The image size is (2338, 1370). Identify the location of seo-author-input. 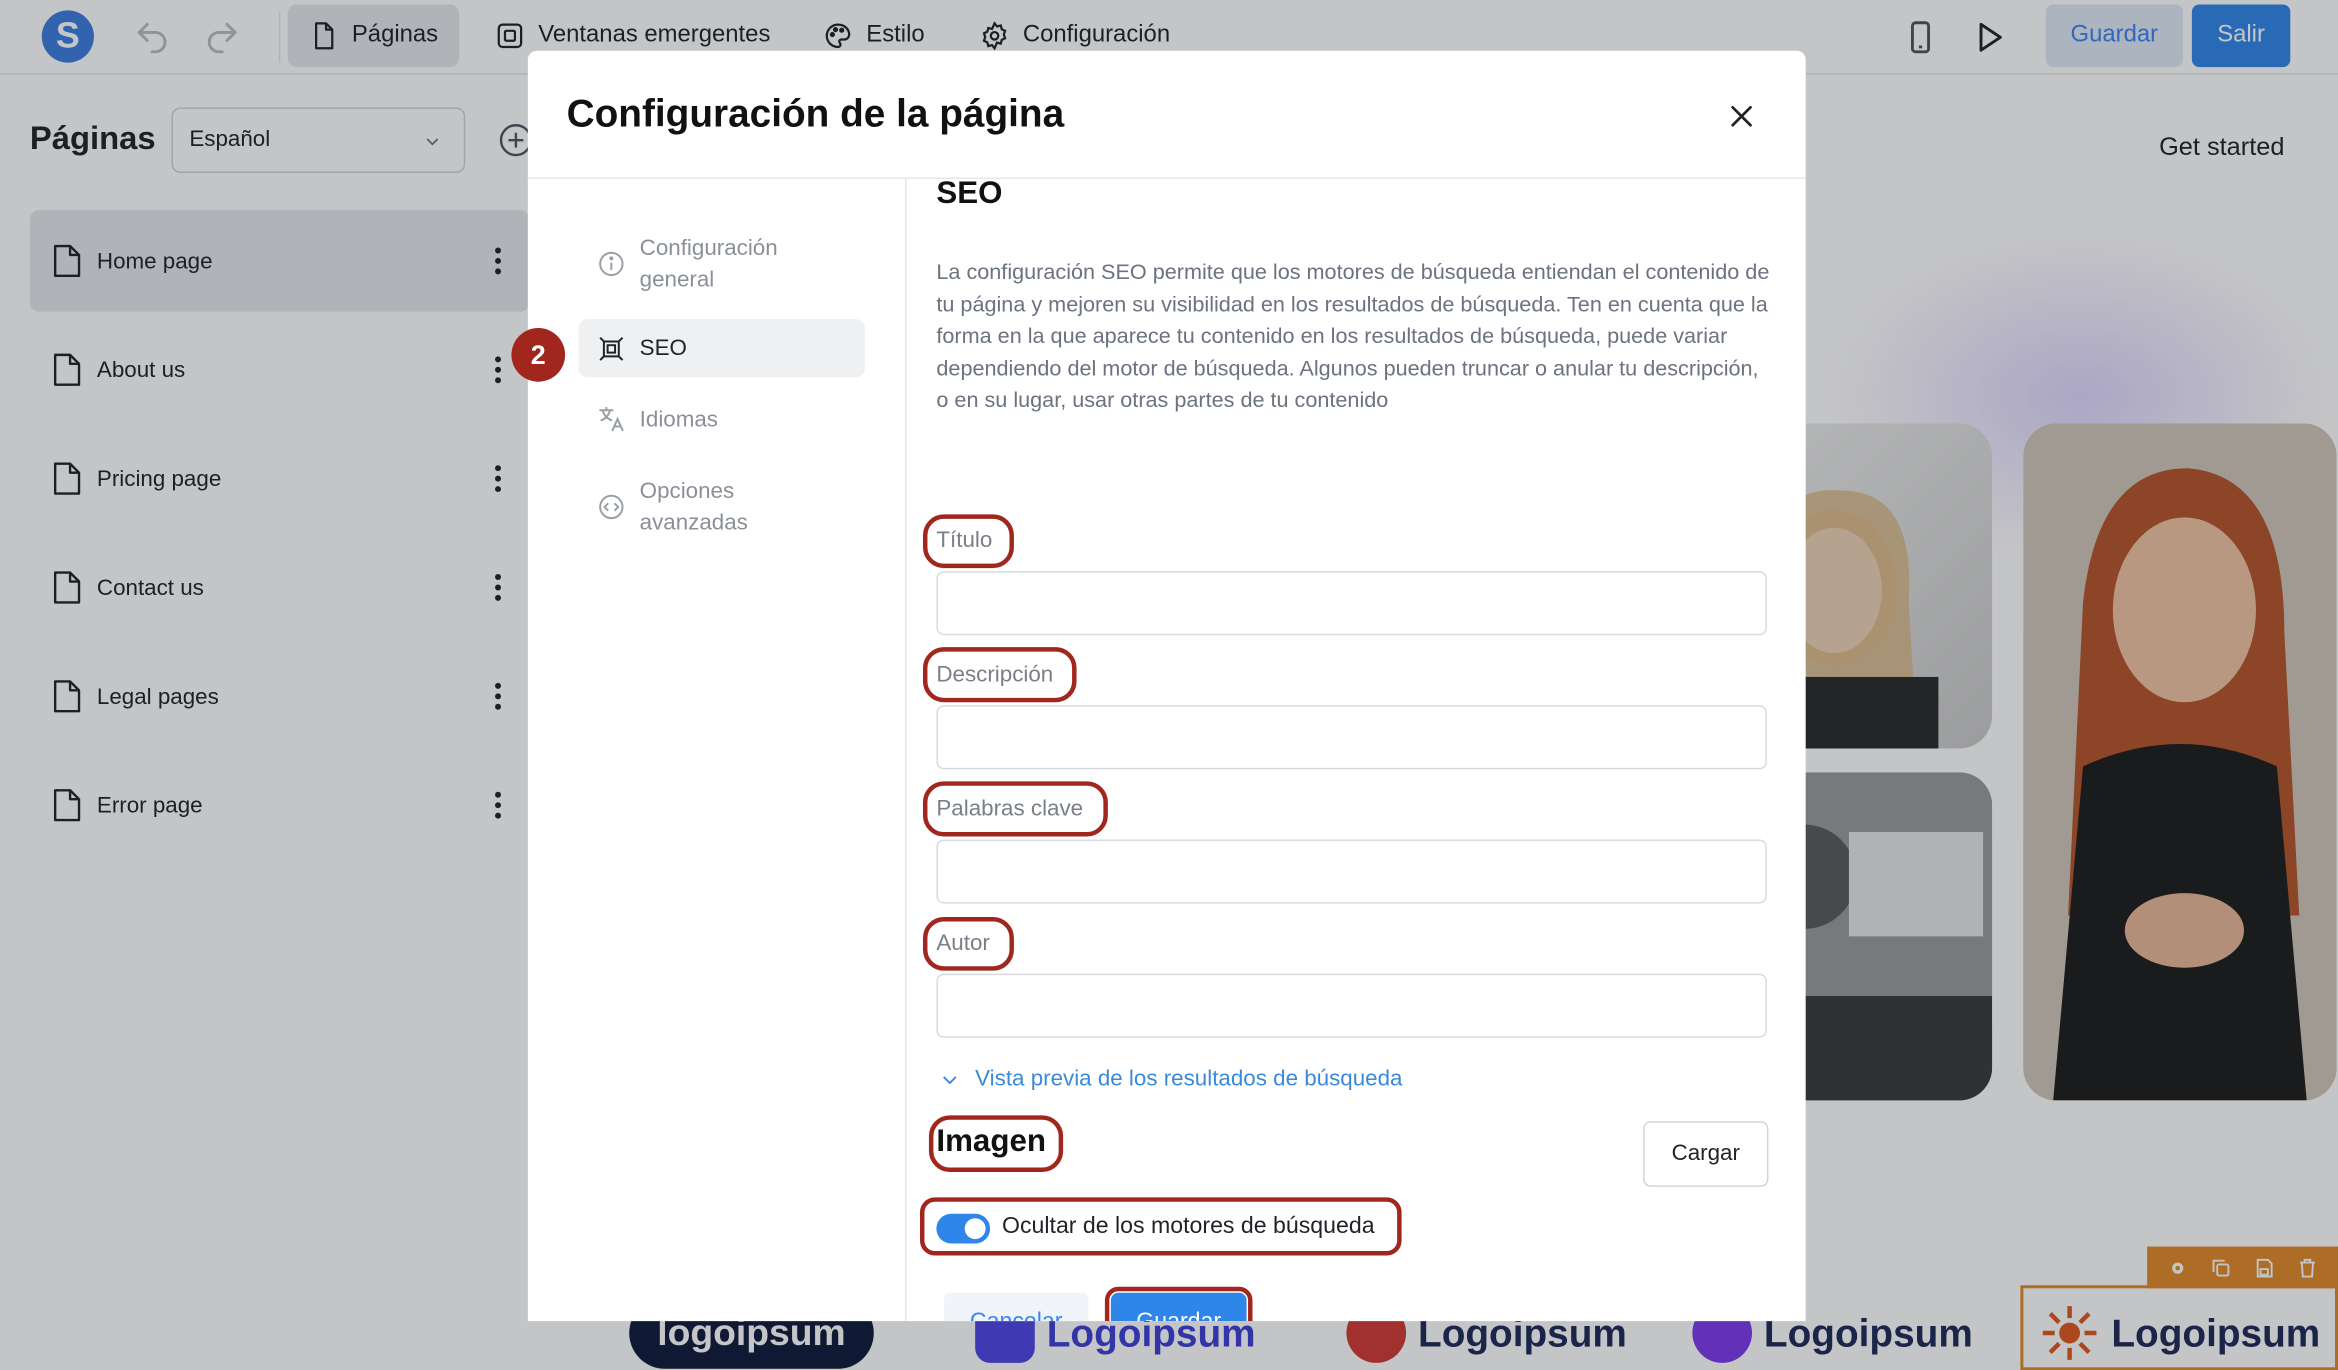
(1351, 1005).